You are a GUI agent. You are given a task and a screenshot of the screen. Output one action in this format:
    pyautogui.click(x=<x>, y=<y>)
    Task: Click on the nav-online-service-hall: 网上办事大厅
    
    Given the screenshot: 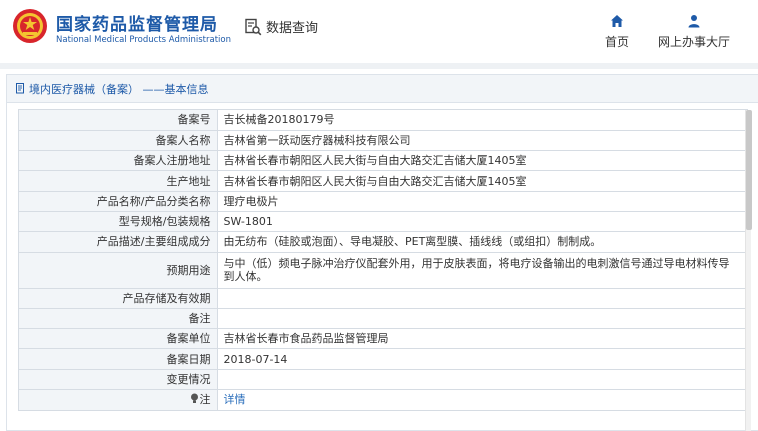 What is the action you would take?
    pyautogui.click(x=694, y=32)
    